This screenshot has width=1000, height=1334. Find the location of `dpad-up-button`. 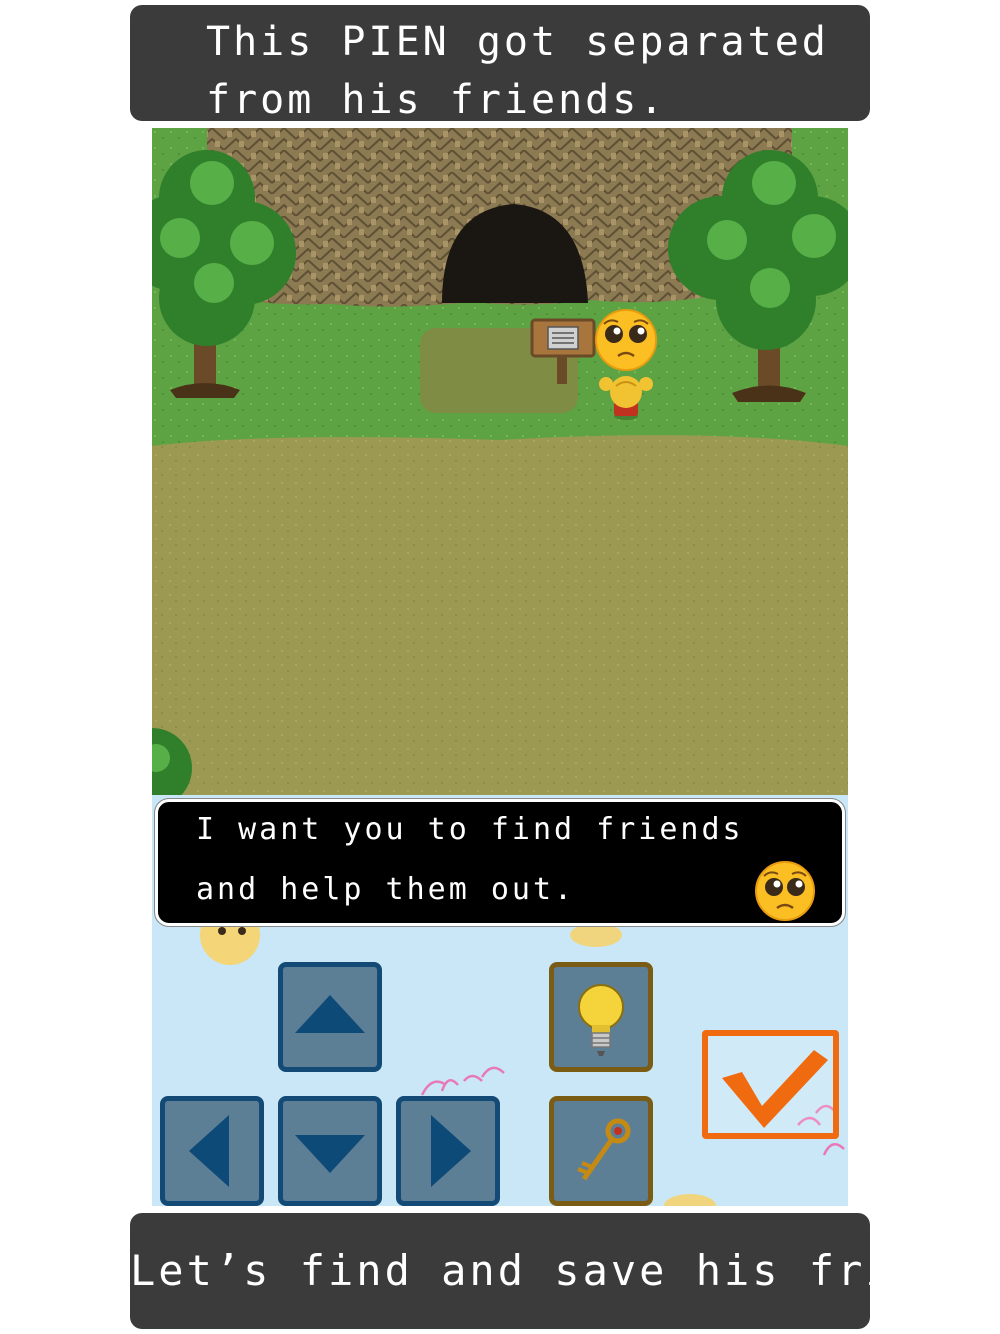

dpad-up-button is located at coordinates (330, 1017).